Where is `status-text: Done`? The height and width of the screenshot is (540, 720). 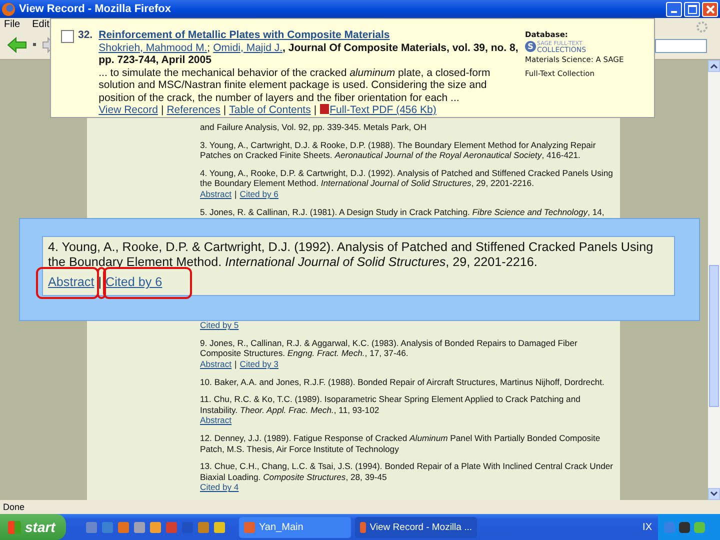
status-text: Done is located at coordinates (14, 507).